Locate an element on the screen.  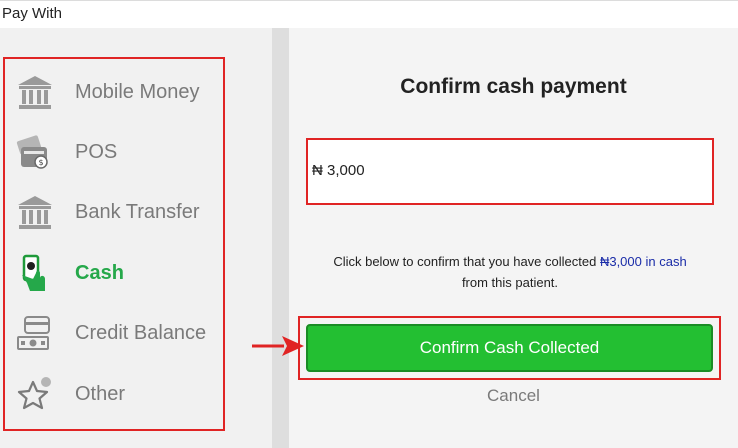
confirm-cash-collected-button: Confirm Cash Collected is located at coordinates (509, 348).